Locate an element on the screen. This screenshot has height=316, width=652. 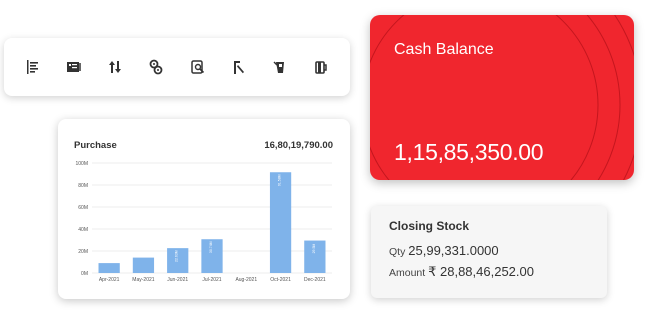
y-tick-label: 100M is located at coordinates (81, 164).